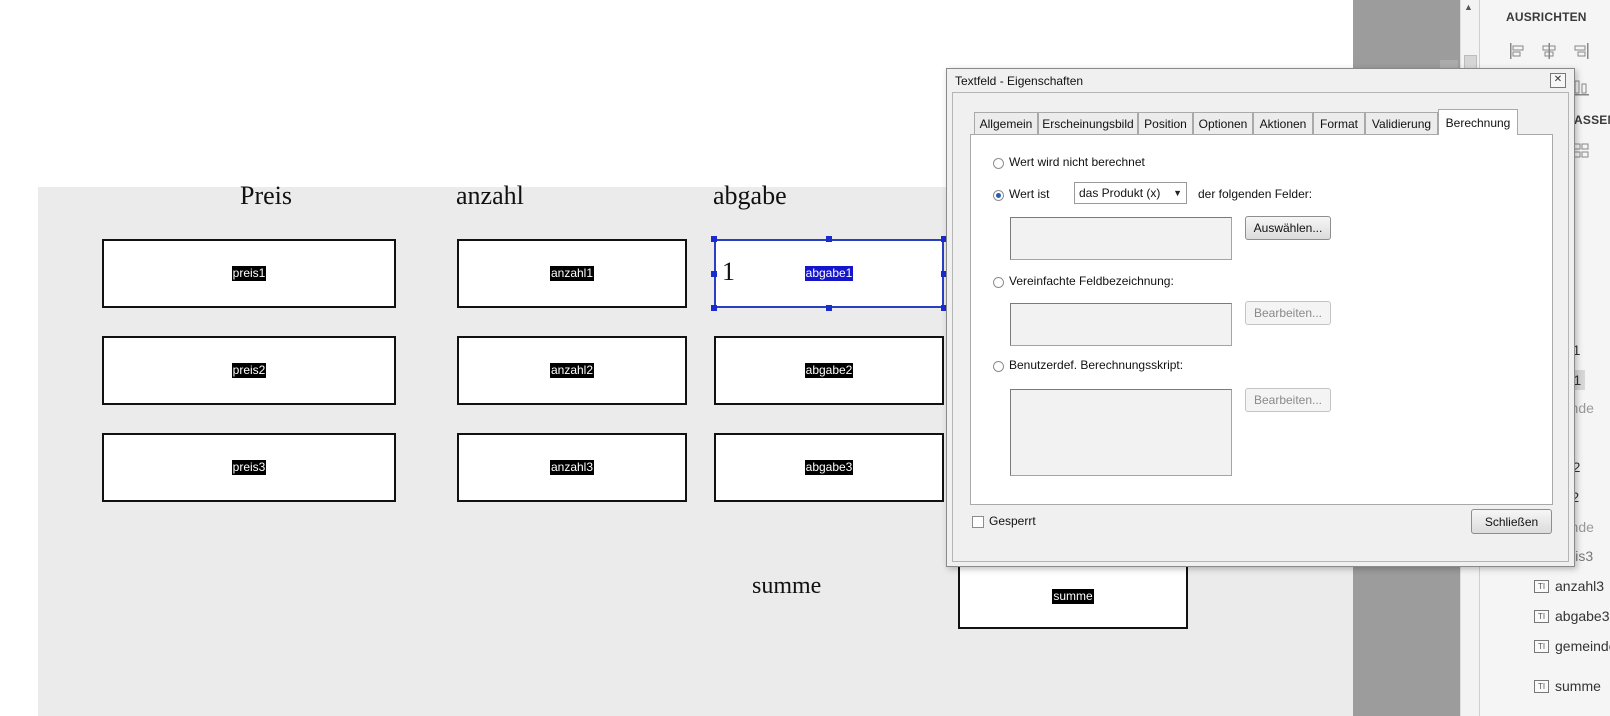  I want to click on tab-validierung: Validierung, so click(1401, 123).